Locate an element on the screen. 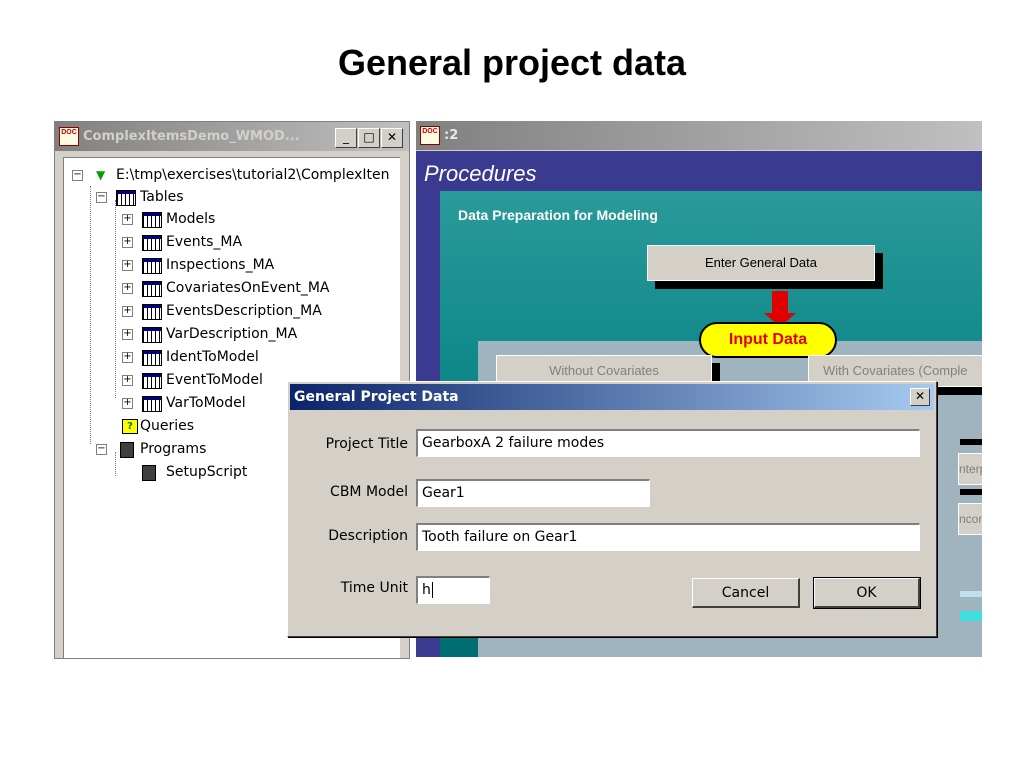 This screenshot has height=768, width=1024. database-icon: ▼ is located at coordinates (101, 175).